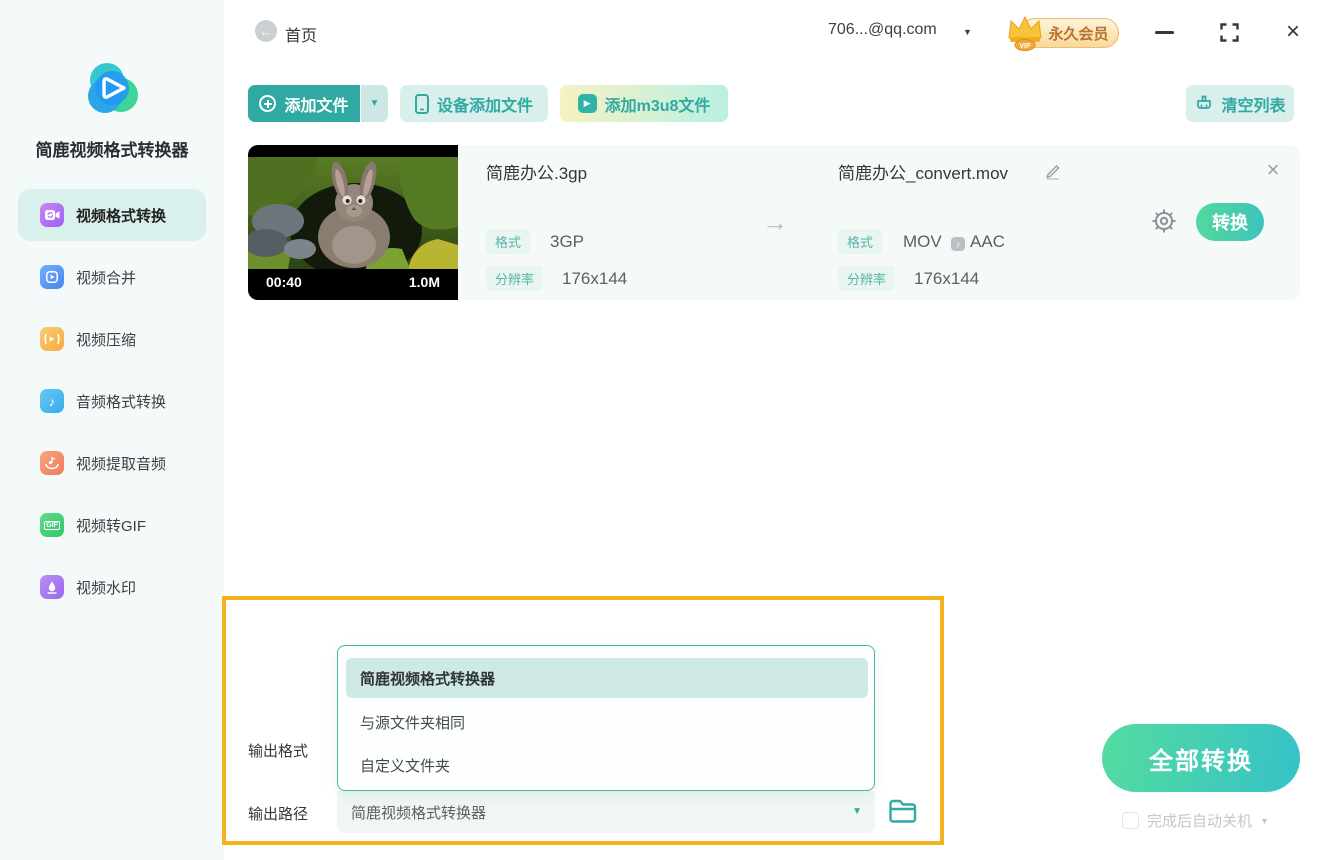 This screenshot has width=1326, height=860. I want to click on audio-convert-icon: ♪, so click(52, 401).